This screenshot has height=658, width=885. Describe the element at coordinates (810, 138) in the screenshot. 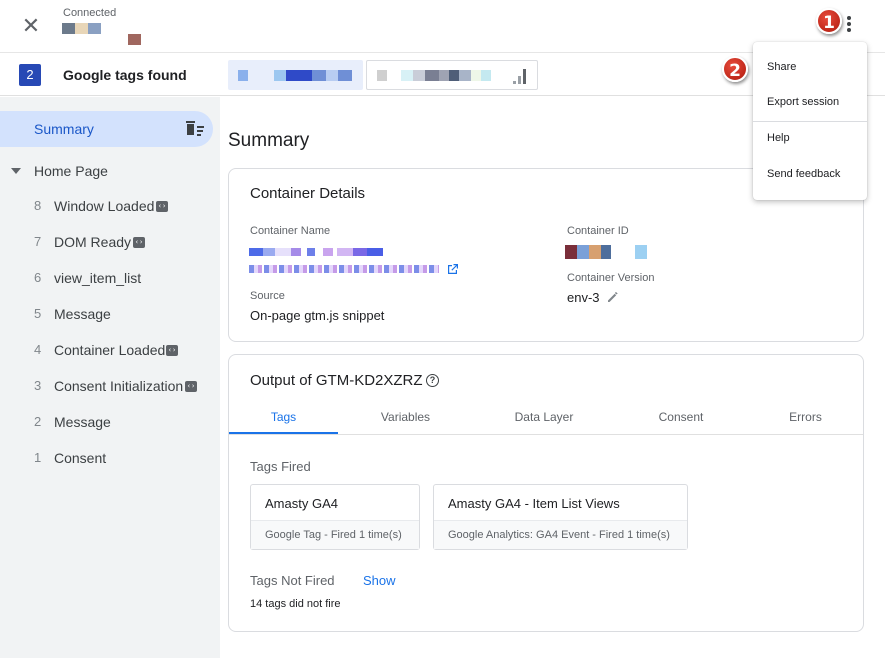

I see `menu-item-help: Help` at that location.